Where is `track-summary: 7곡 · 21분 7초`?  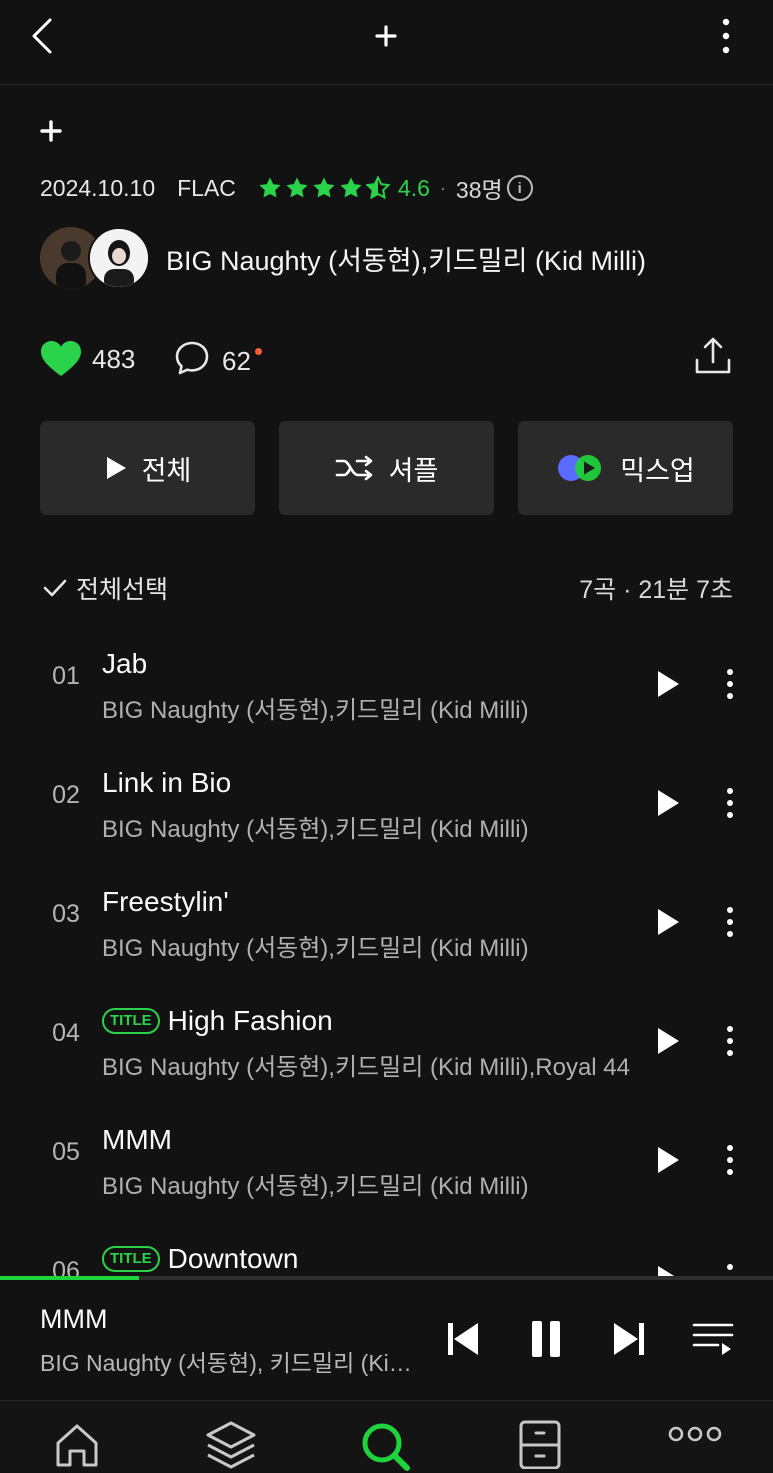 track-summary: 7곡 · 21분 7초 is located at coordinates (656, 590).